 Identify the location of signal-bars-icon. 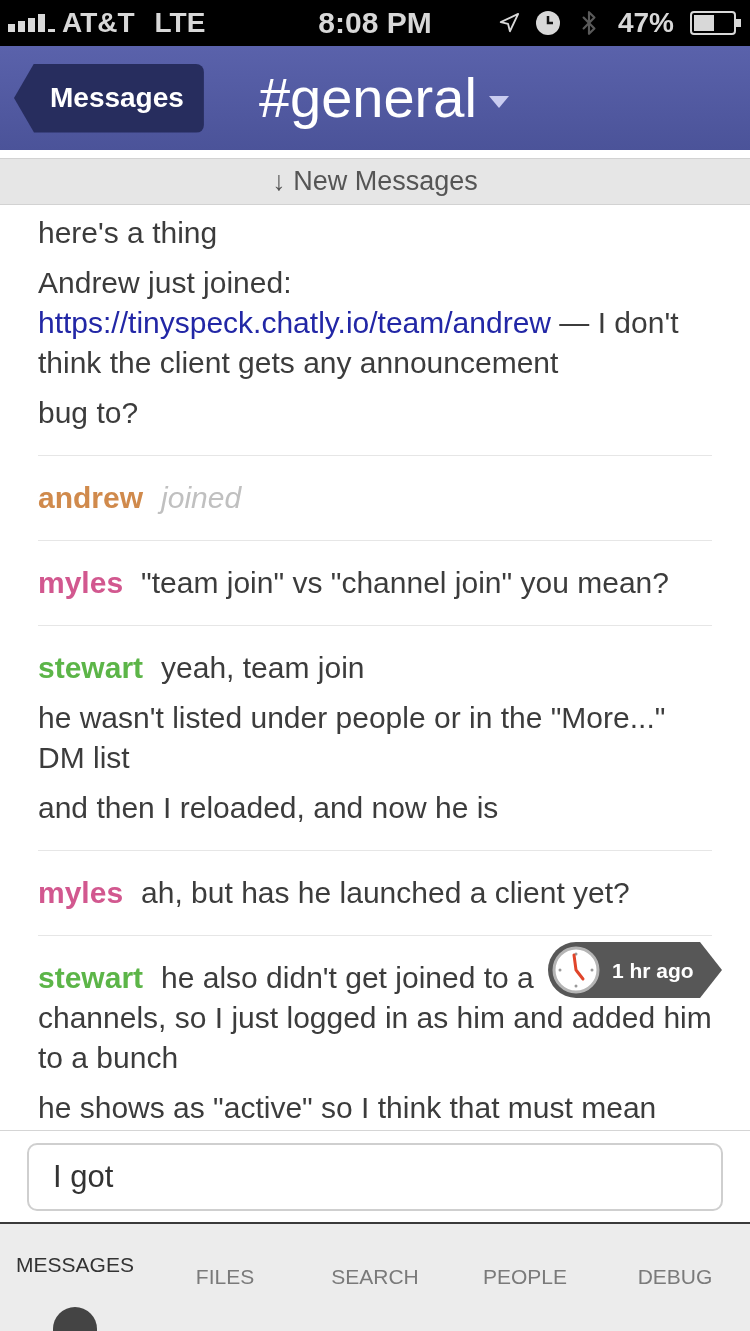
(32, 23).